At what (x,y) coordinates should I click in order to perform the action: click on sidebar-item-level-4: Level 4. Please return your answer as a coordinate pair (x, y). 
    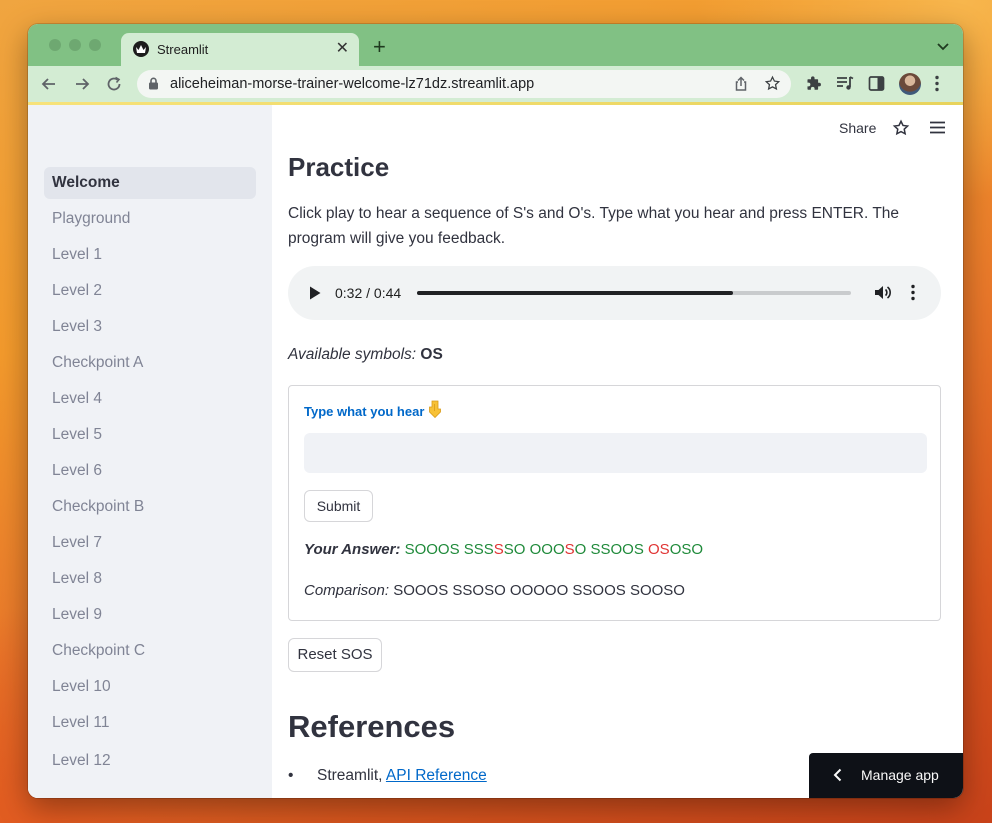
    Looking at the image, I should click on (150, 399).